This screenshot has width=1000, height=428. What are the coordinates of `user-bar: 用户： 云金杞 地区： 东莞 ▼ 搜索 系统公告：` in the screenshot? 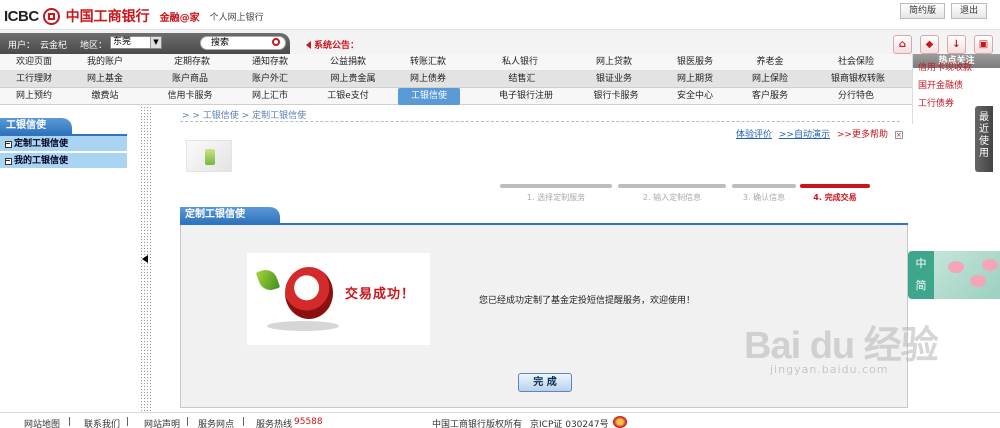 It's located at (500, 42).